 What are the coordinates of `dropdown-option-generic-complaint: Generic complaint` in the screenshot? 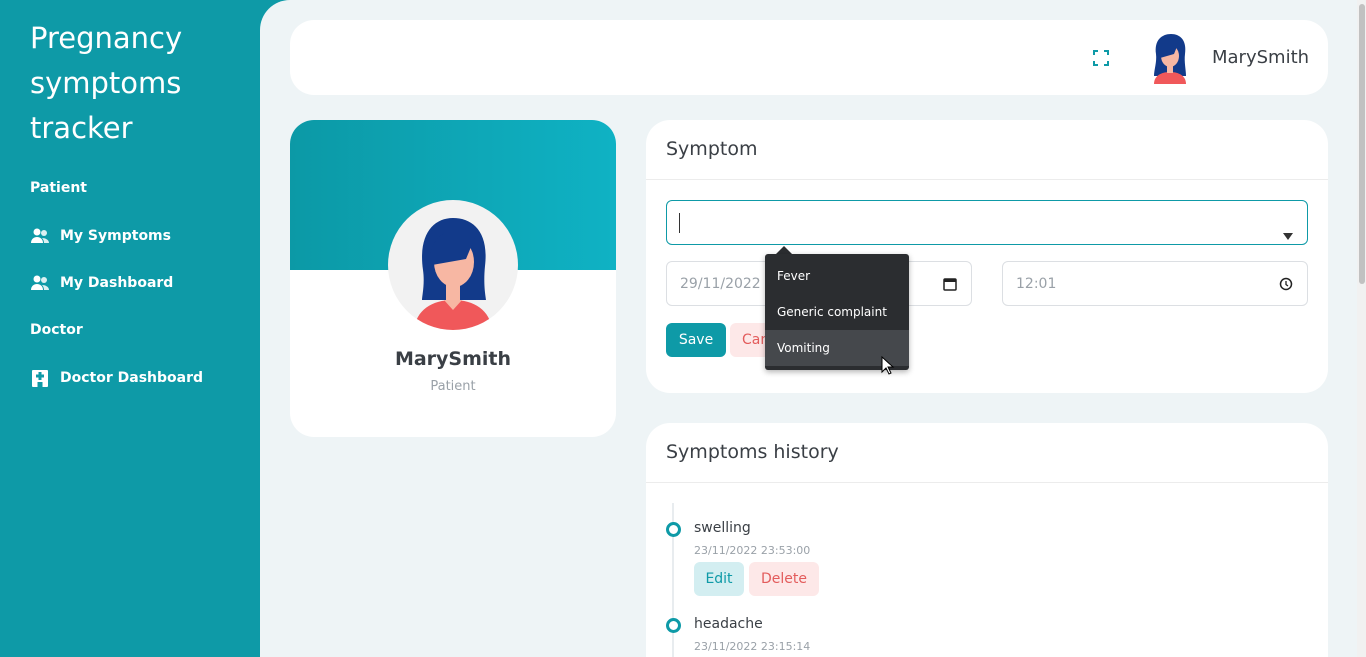 It's located at (837, 312).